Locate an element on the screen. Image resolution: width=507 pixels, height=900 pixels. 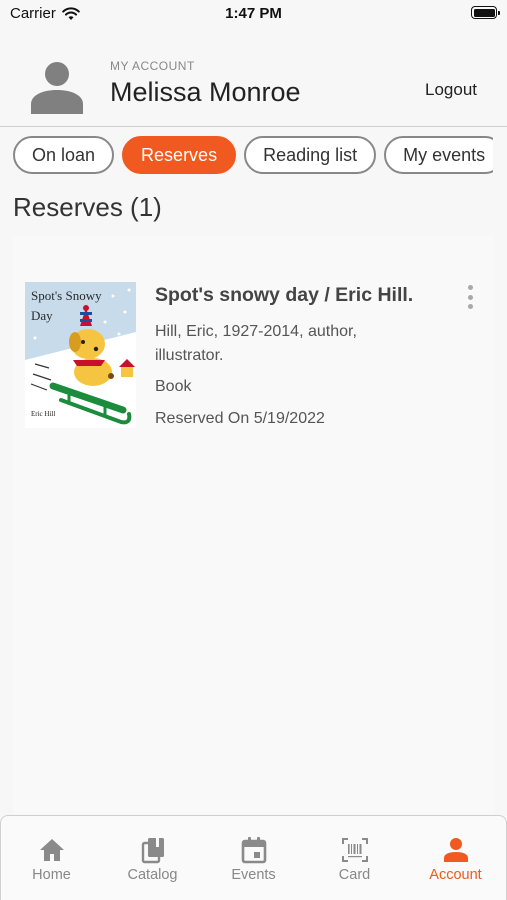
tab-on-loan: On loan is located at coordinates (64, 155).